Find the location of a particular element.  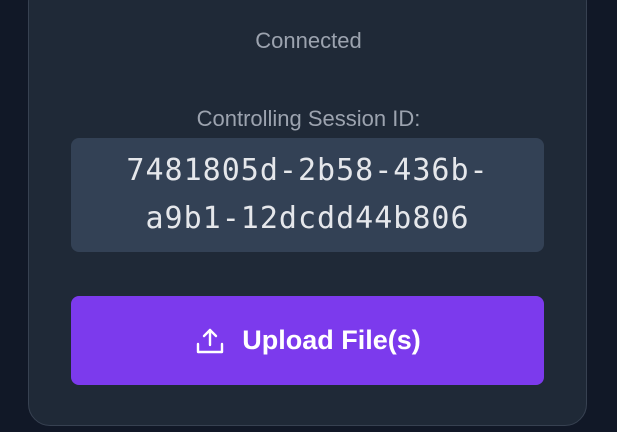

upload-button-label: Upload File(s) is located at coordinates (331, 340).